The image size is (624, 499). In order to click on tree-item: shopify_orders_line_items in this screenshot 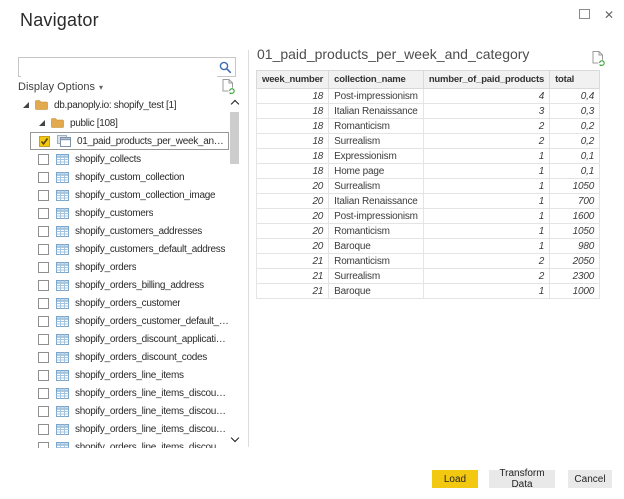, I will do `click(123, 375)`.